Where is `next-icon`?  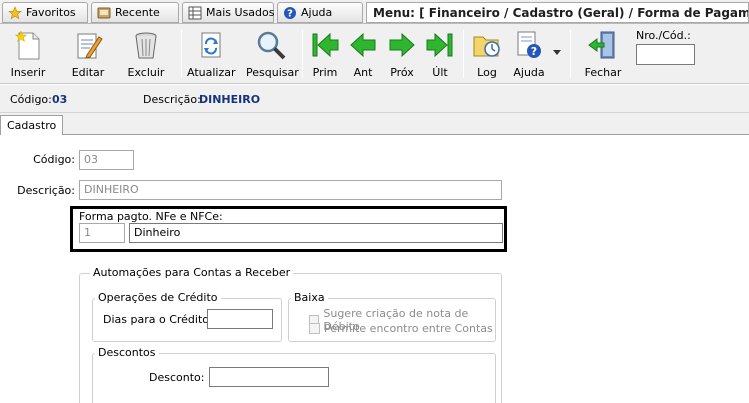
next-icon is located at coordinates (402, 45).